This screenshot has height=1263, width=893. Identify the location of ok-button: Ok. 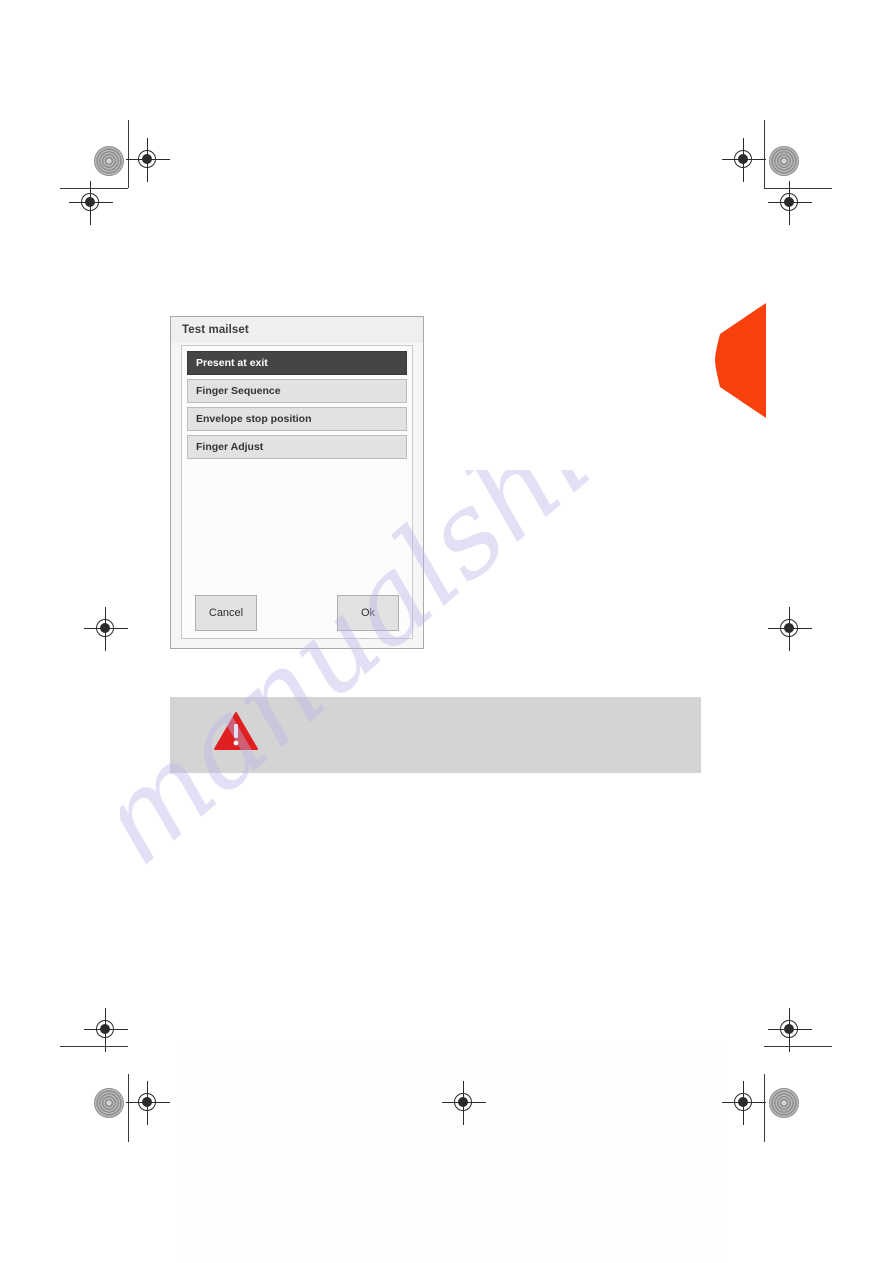
(368, 613).